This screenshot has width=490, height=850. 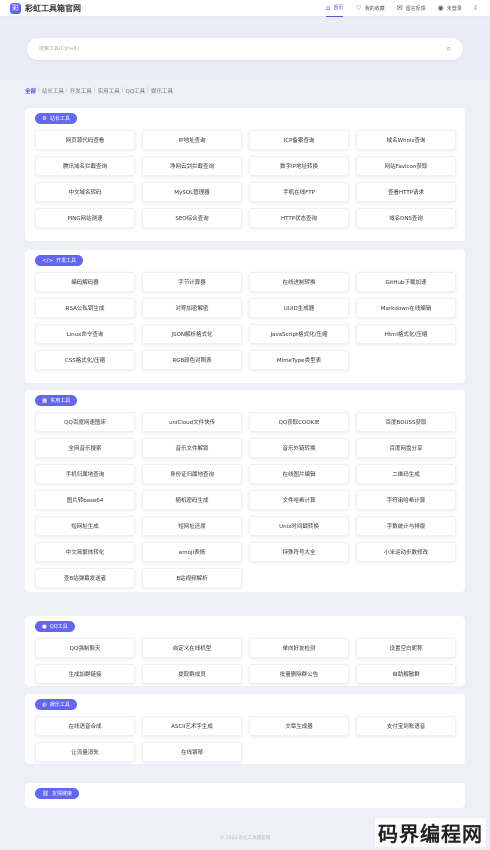 I want to click on tool-button: UUID生成器, so click(x=299, y=308).